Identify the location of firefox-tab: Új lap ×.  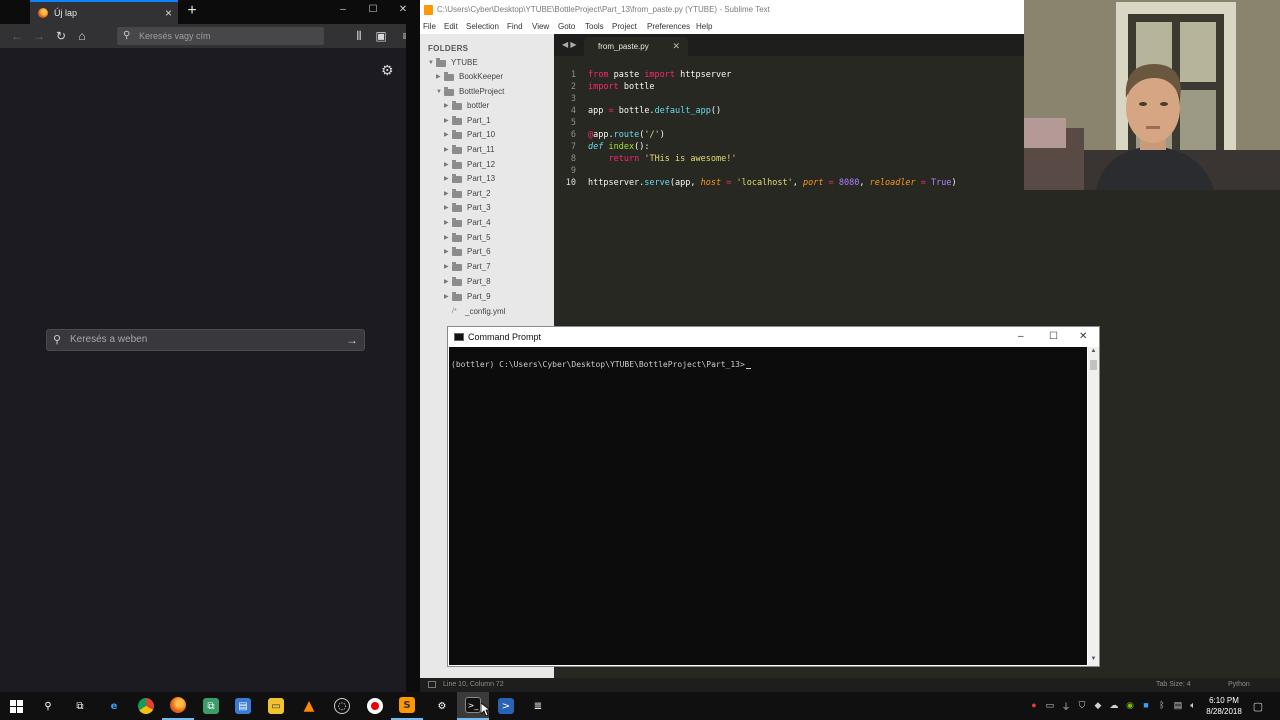
(104, 12).